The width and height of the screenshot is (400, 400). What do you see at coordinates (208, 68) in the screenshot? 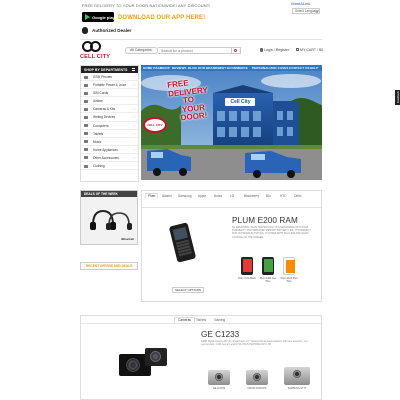
I see `nav-our-brands: OUR BRANDS` at bounding box center [208, 68].